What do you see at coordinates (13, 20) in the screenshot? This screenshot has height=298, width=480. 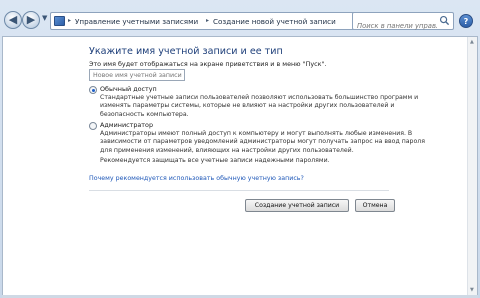 I see `back-arrow-icon: ◀` at bounding box center [13, 20].